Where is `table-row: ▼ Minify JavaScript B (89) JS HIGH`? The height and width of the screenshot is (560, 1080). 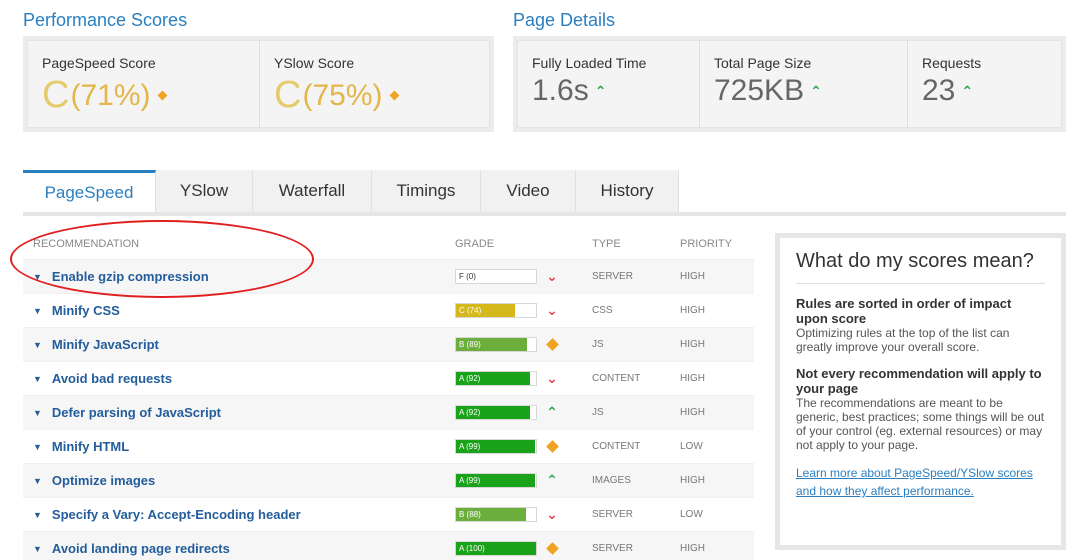
table-row: ▼ Minify JavaScript B (89) JS HIGH is located at coordinates (388, 345).